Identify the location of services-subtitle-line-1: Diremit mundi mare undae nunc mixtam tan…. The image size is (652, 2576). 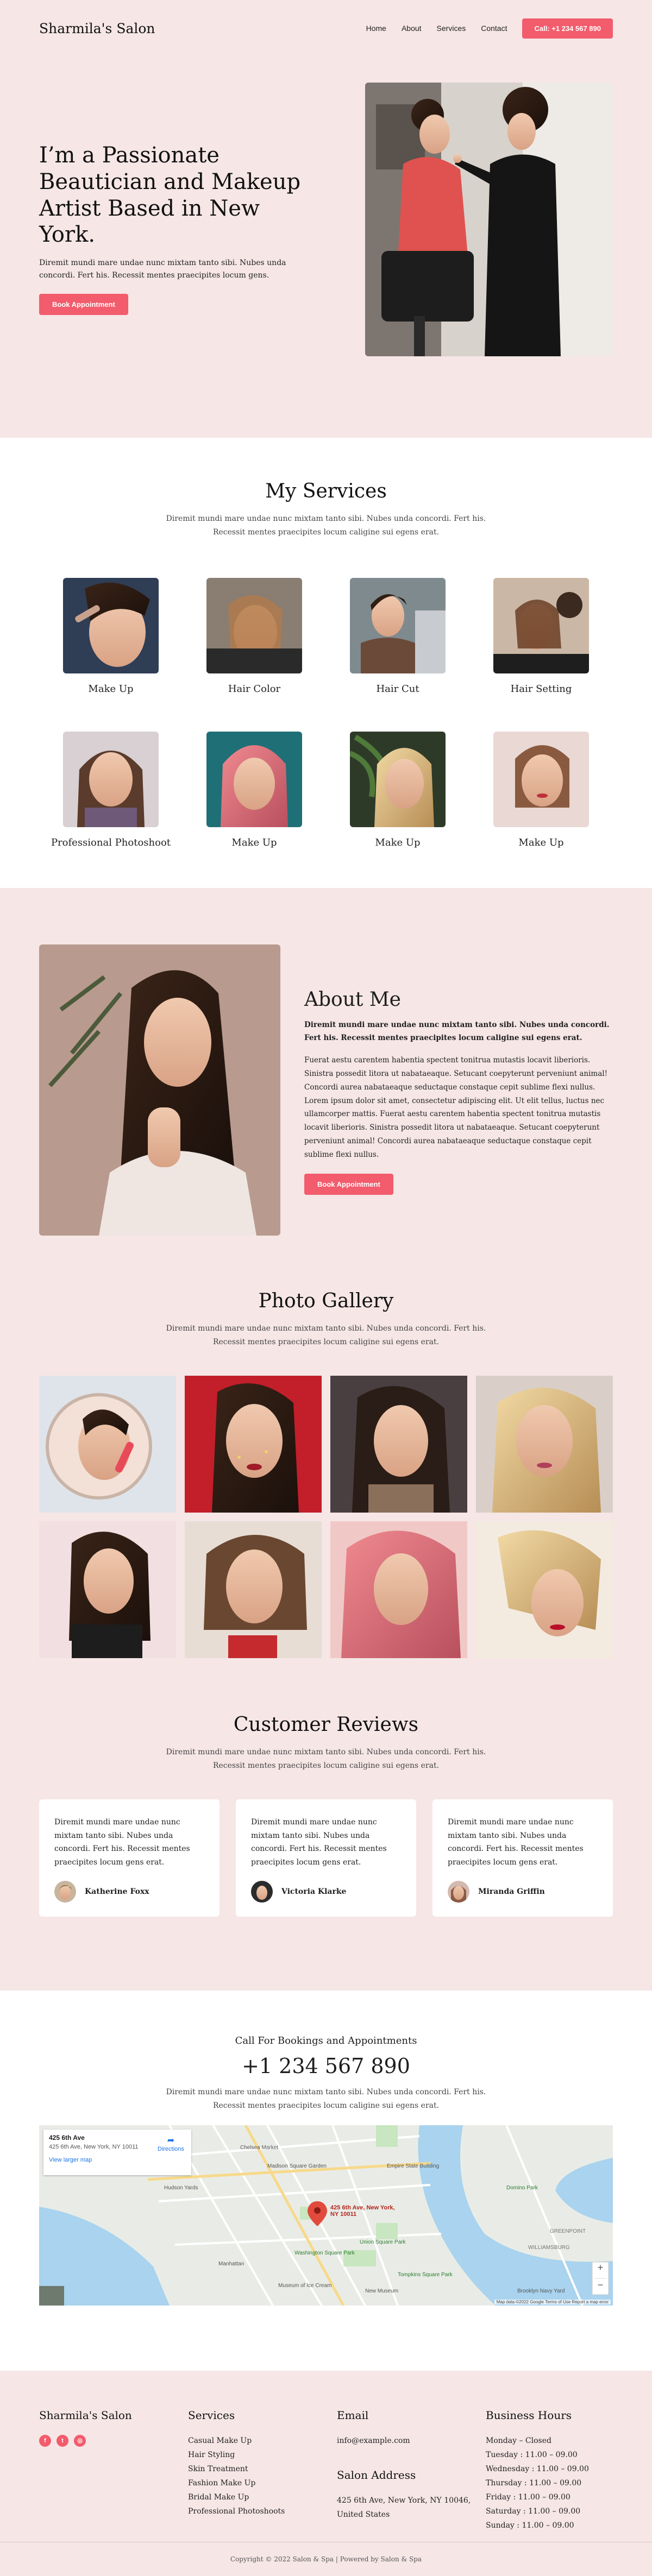
(326, 518).